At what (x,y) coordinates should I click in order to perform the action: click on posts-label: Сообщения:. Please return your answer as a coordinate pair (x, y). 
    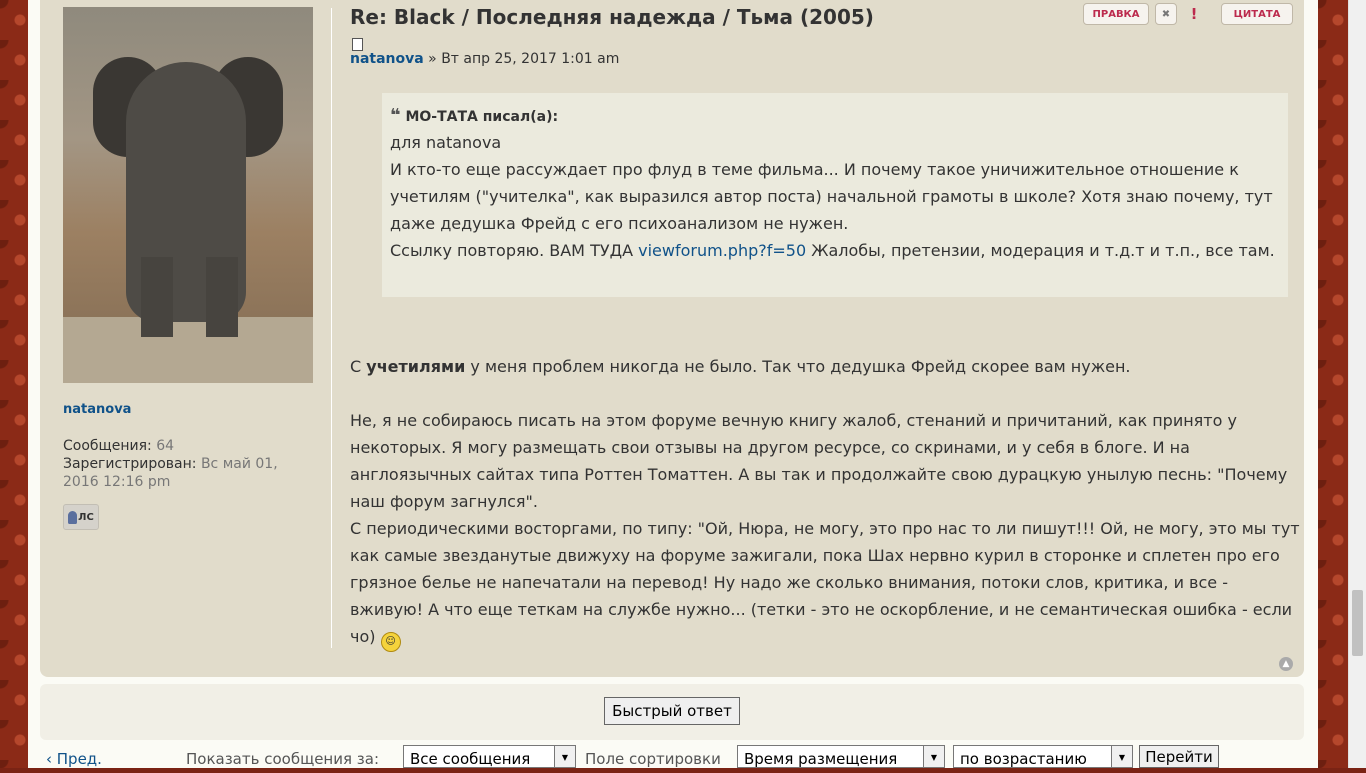
    Looking at the image, I should click on (107, 446).